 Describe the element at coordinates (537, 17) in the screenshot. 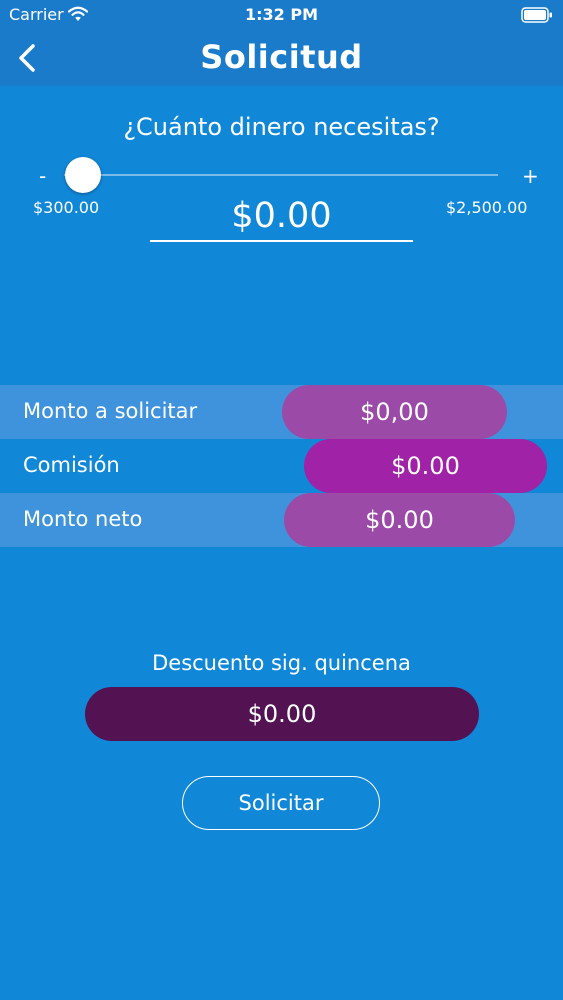

I see `battery-icon` at that location.